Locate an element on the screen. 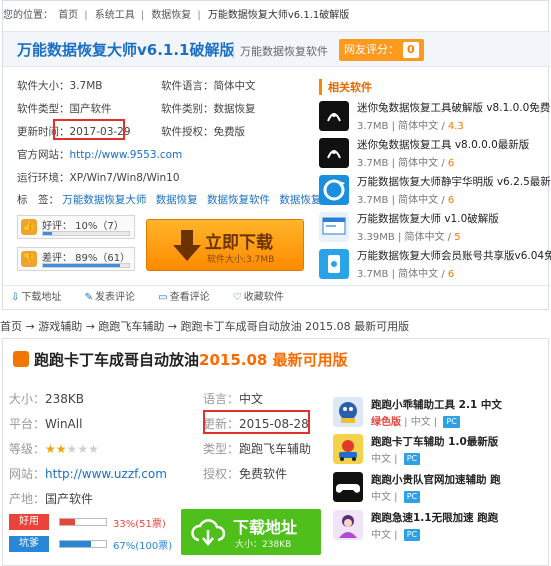  favorite-link: ♡ 收藏软件 is located at coordinates (263, 297).